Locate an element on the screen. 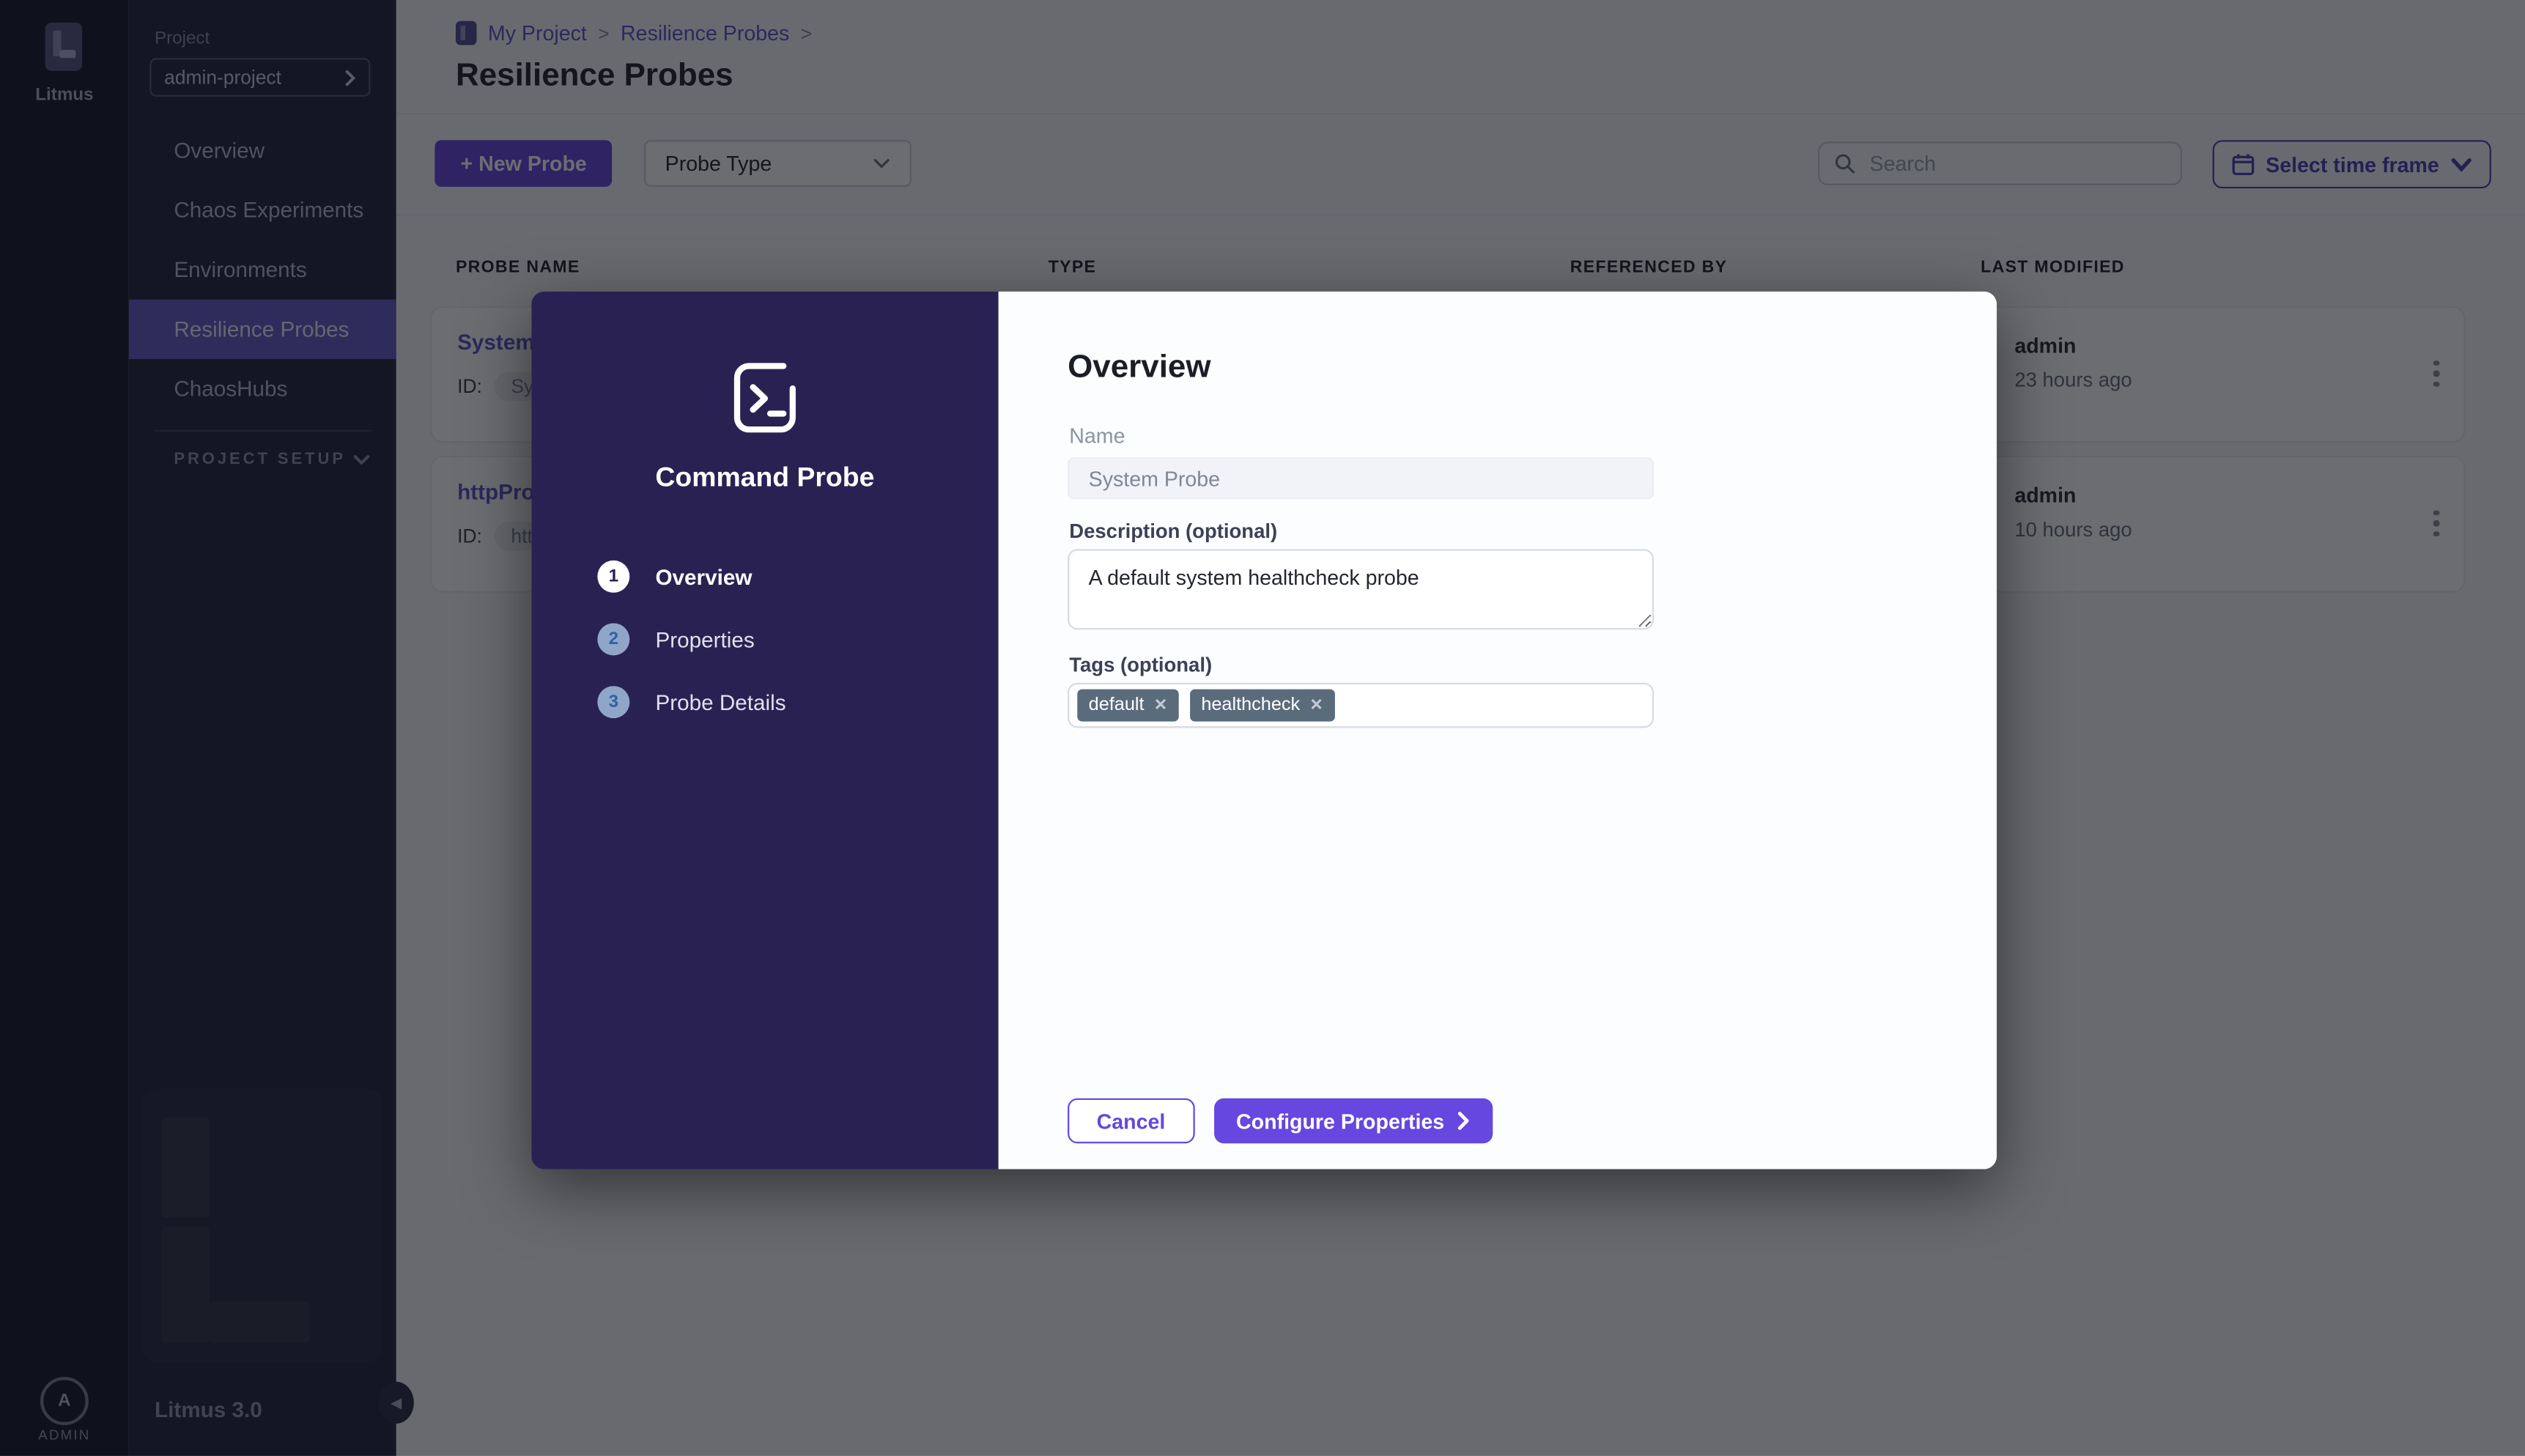 The height and width of the screenshot is (1456, 2525). tag-text: healthcheck is located at coordinates (1251, 705).